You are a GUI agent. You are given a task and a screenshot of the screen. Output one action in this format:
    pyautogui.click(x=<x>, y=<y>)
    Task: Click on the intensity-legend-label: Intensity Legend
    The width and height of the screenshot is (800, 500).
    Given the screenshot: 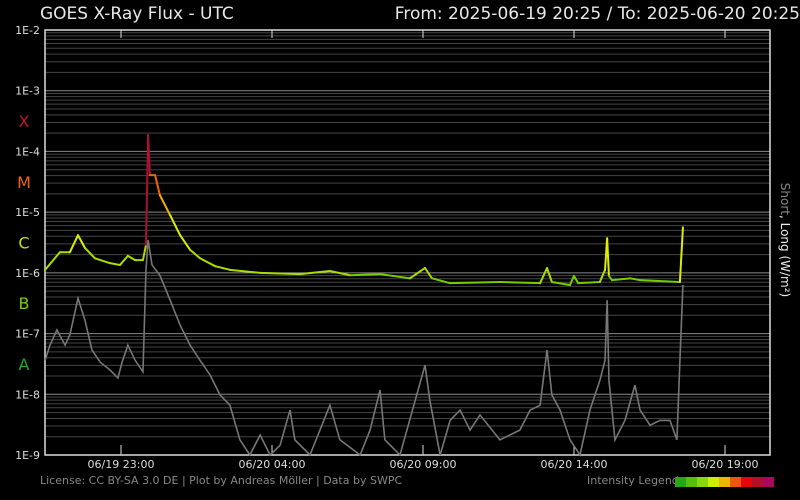 What is the action you would take?
    pyautogui.click(x=633, y=480)
    